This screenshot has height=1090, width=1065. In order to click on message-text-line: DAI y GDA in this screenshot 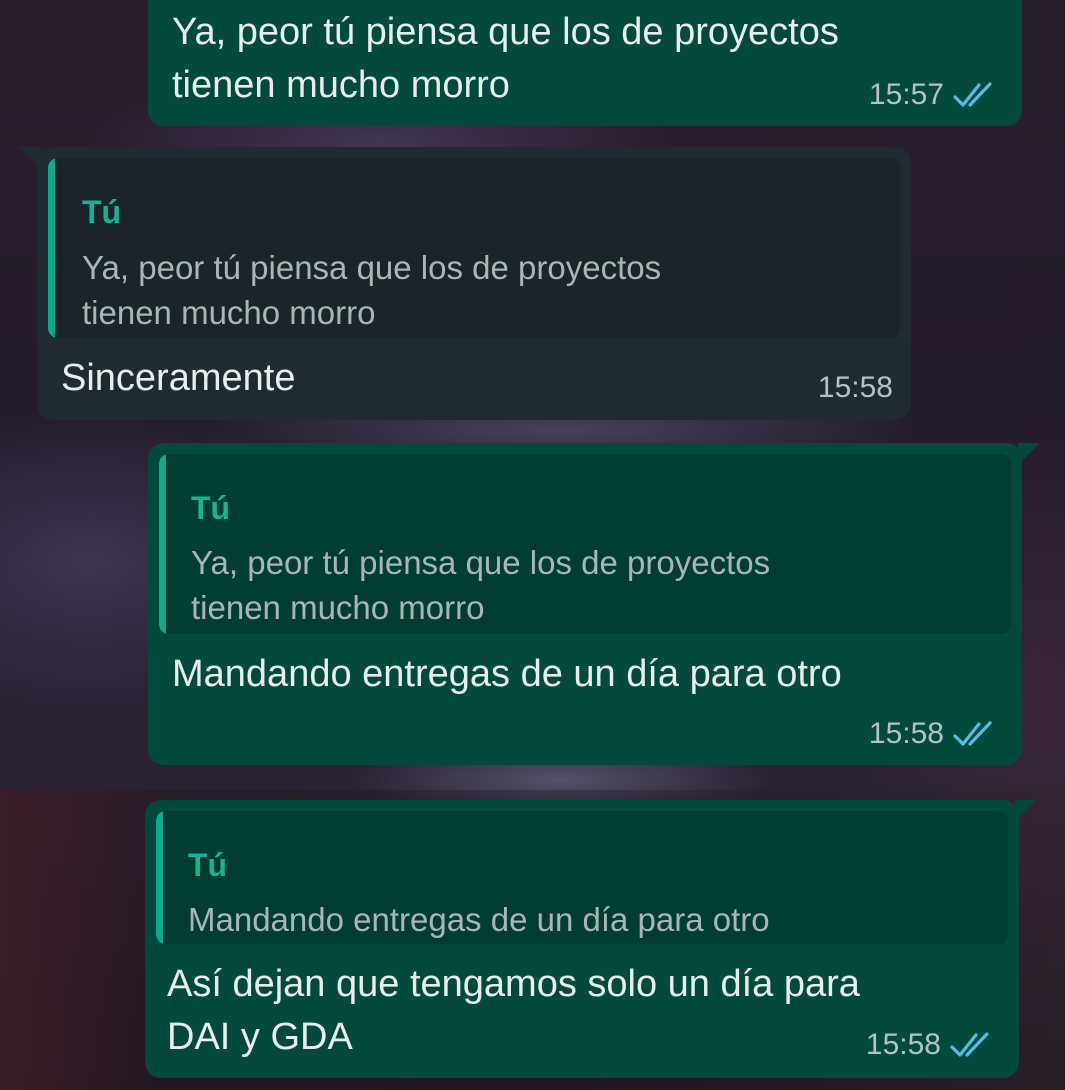, I will do `click(260, 1037)`.